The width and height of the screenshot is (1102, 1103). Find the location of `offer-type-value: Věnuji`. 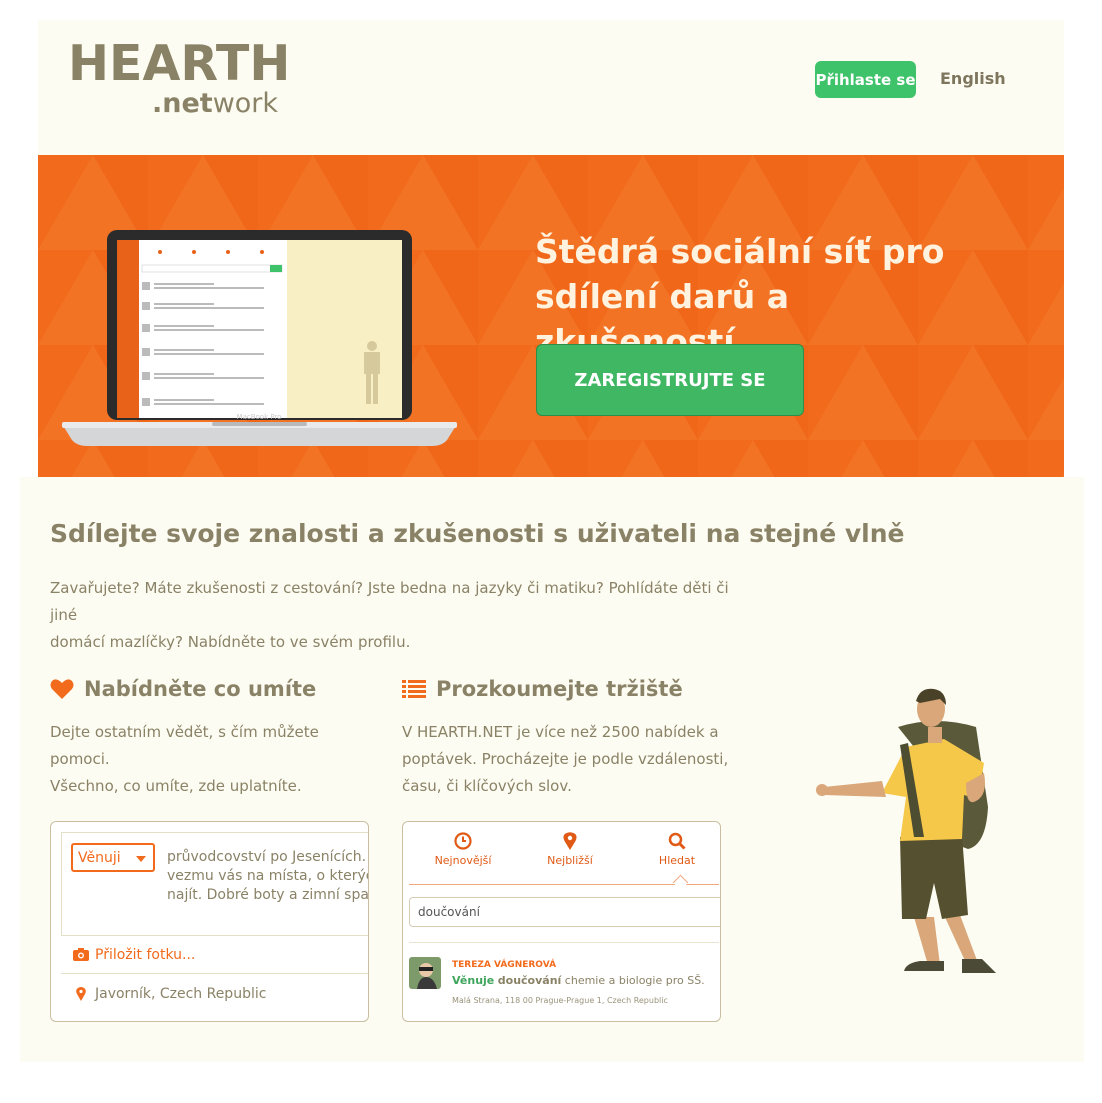

offer-type-value: Věnuji is located at coordinates (99, 858).